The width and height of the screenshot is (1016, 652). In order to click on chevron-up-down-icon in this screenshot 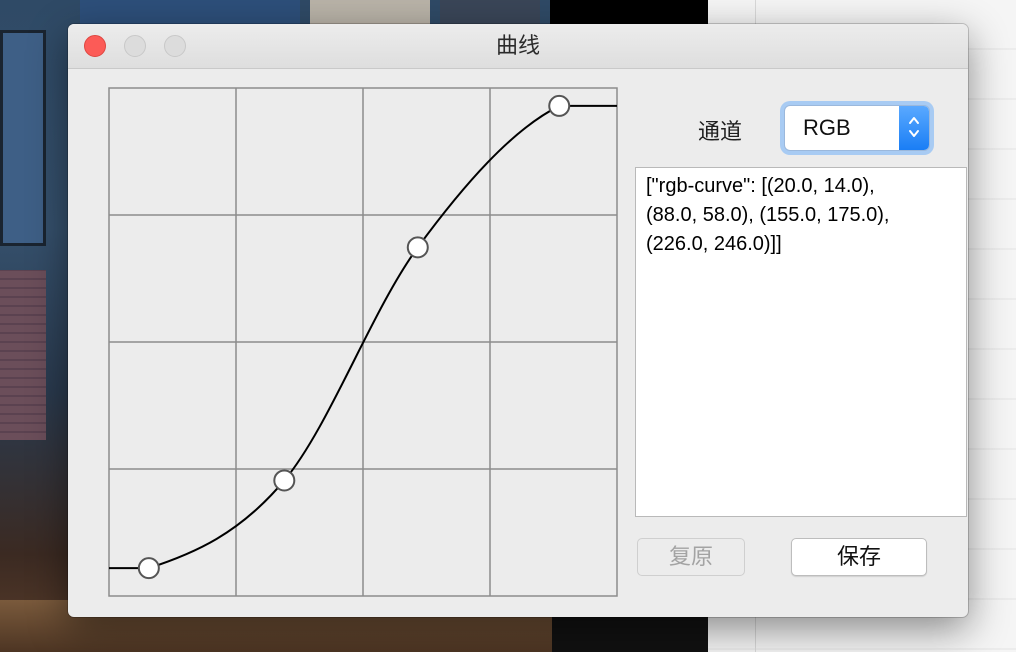, I will do `click(914, 127)`.